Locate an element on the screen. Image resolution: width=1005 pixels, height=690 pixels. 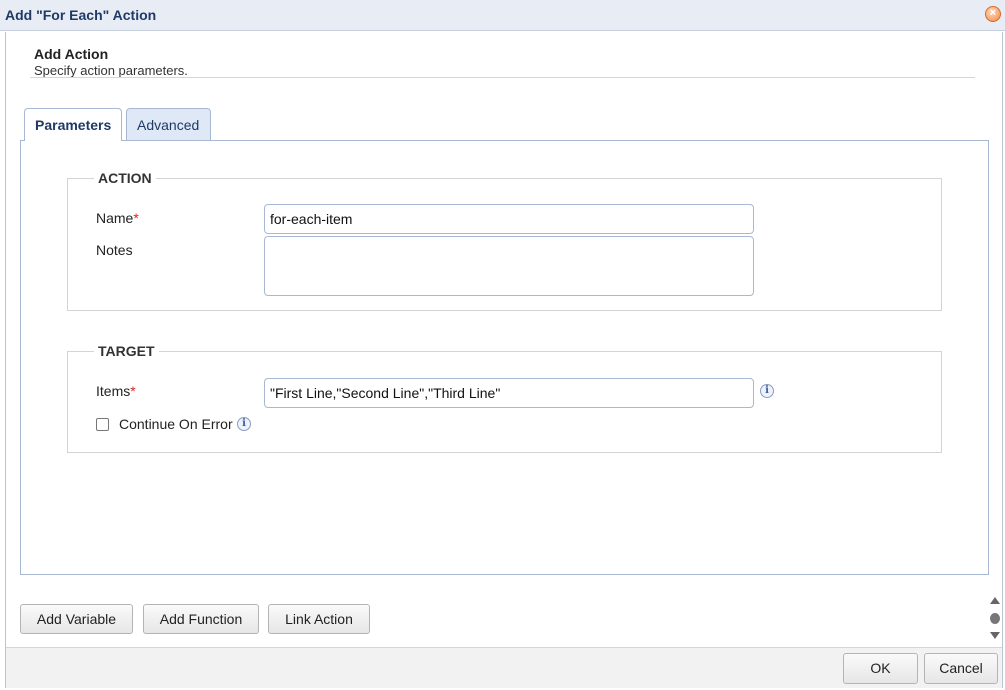
tab-advanced: Advanced is located at coordinates (168, 124).